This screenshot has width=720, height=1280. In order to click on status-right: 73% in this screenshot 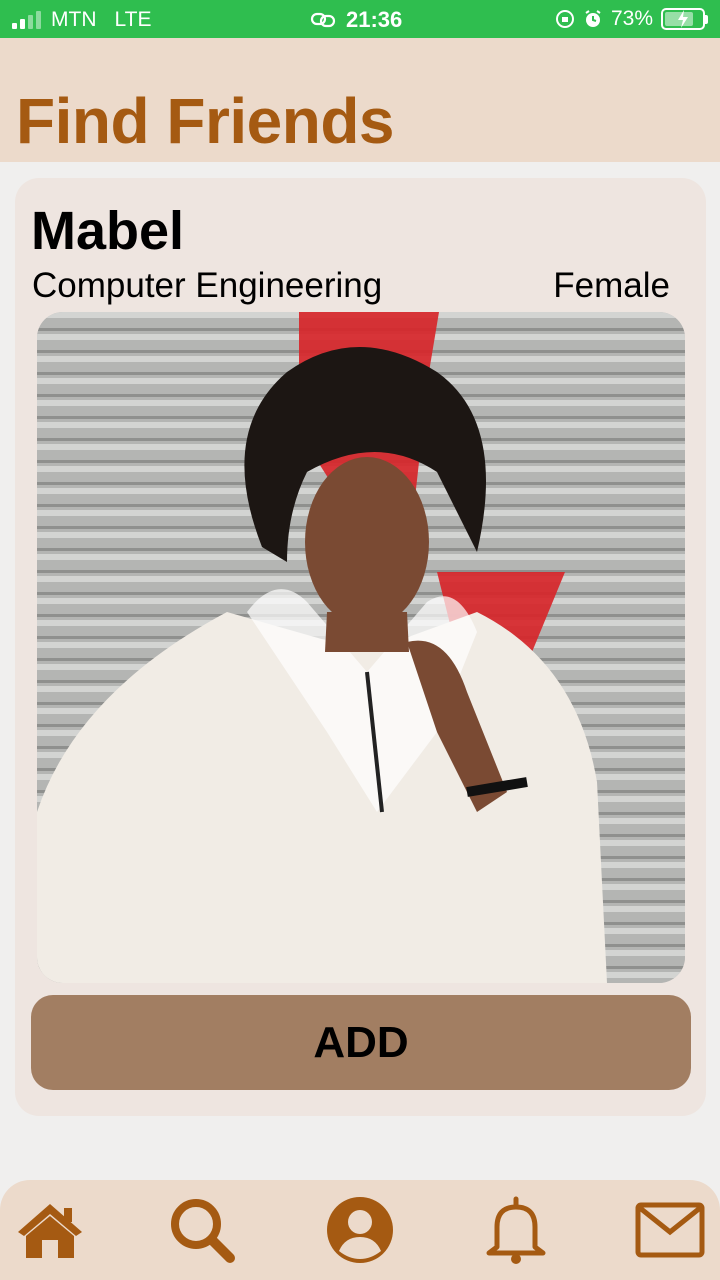, I will do `click(631, 19)`.